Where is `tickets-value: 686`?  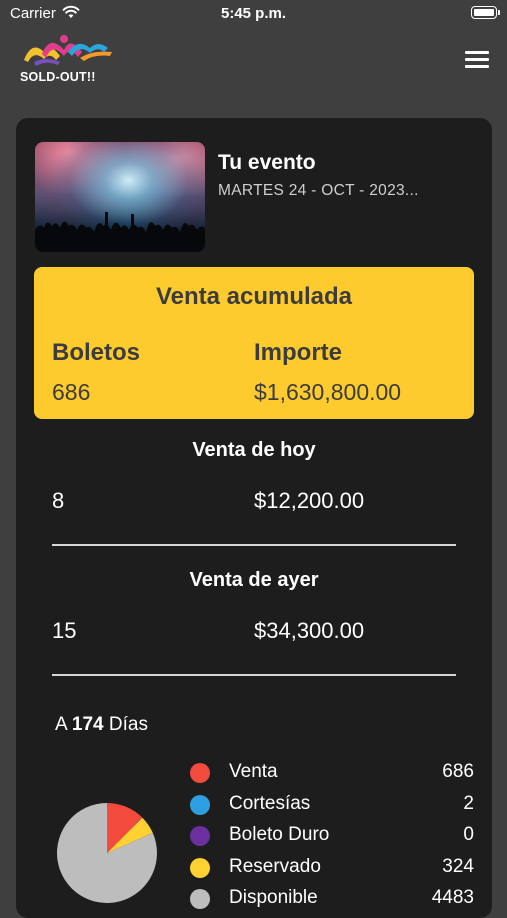 tickets-value: 686 is located at coordinates (71, 392).